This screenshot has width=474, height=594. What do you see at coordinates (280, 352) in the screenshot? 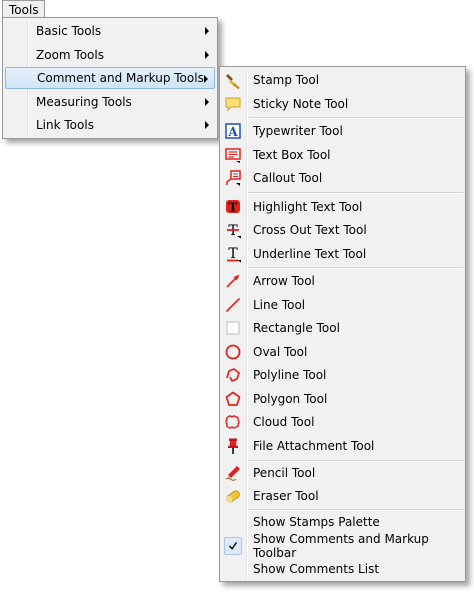
I see `menu-item-label: Oval Tool` at bounding box center [280, 352].